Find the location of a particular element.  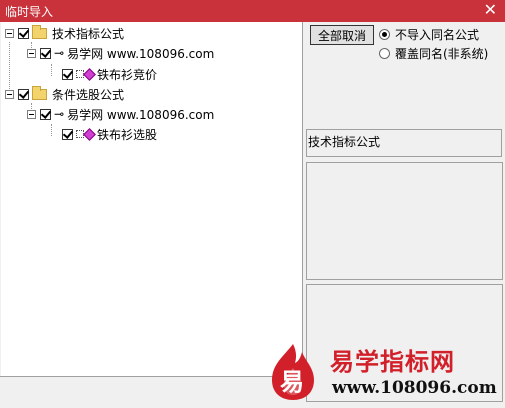

watermark-url: www.108096.com is located at coordinates (414, 388).